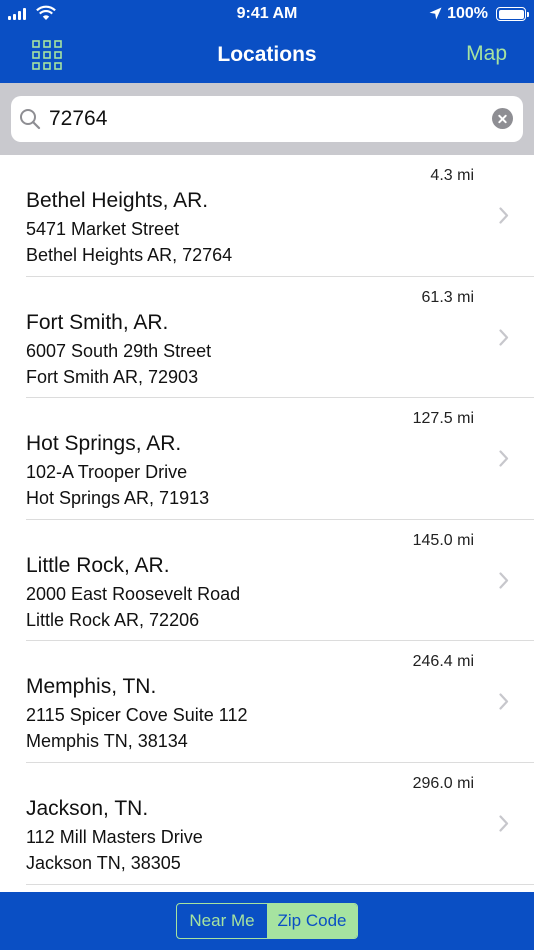 Image resolution: width=534 pixels, height=950 pixels. Describe the element at coordinates (129, 255) in the screenshot. I see `location-city: Bethel Heights AR, 72764` at that location.